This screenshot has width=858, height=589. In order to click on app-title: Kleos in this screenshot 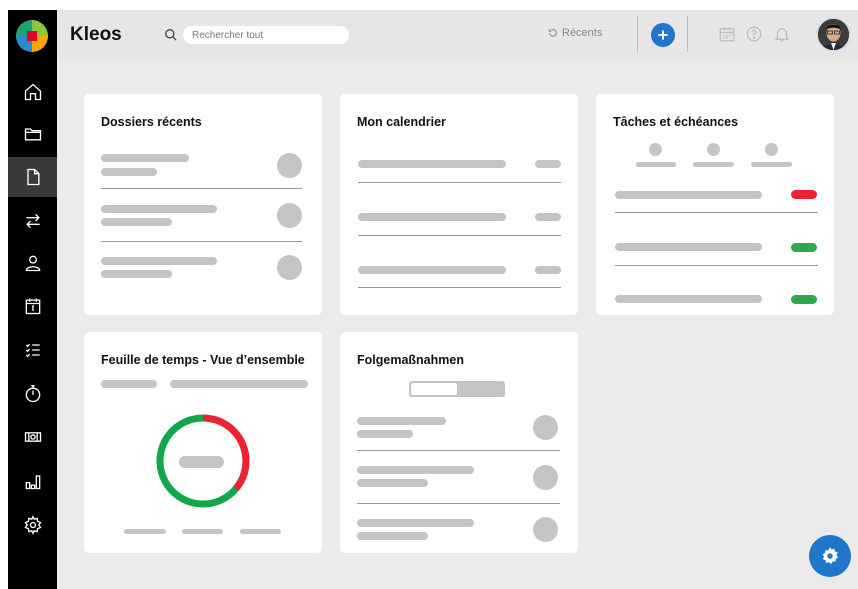, I will do `click(96, 34)`.